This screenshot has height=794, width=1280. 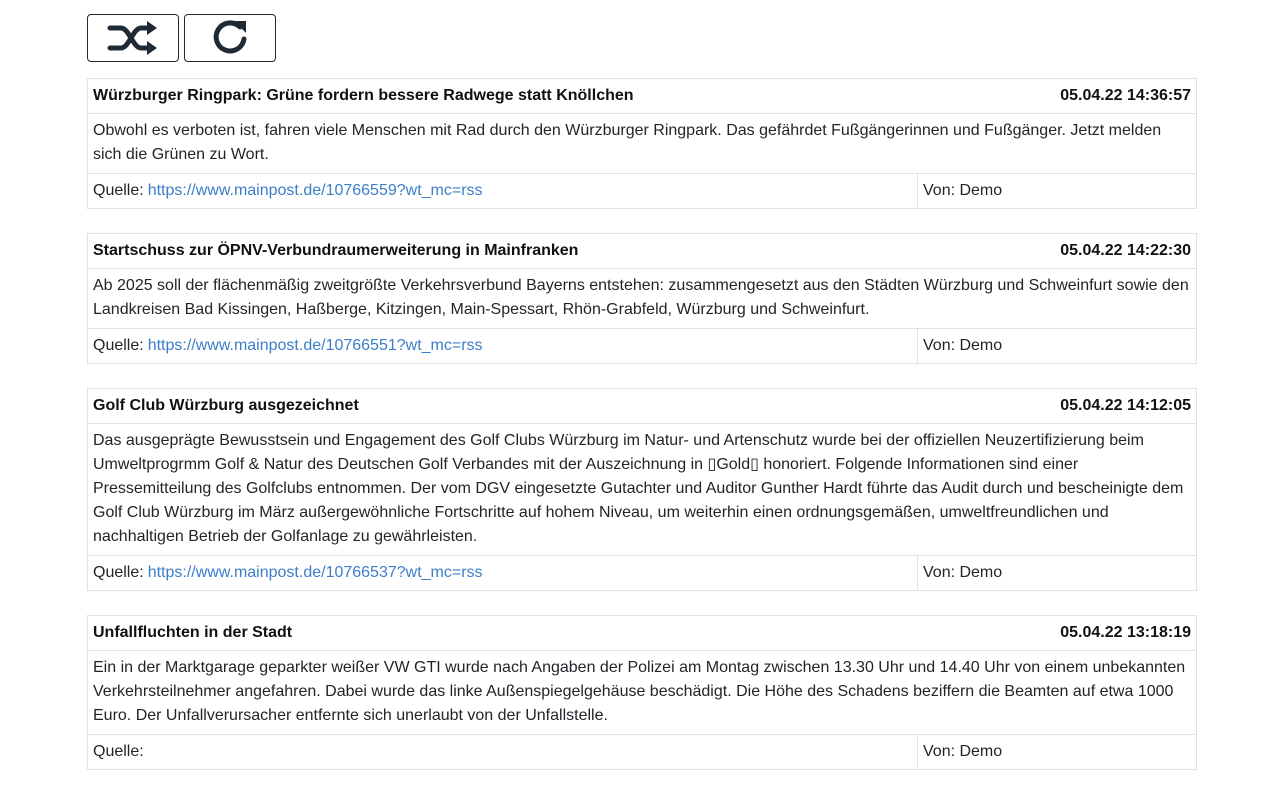 What do you see at coordinates (181, 38) in the screenshot?
I see `toolbar` at bounding box center [181, 38].